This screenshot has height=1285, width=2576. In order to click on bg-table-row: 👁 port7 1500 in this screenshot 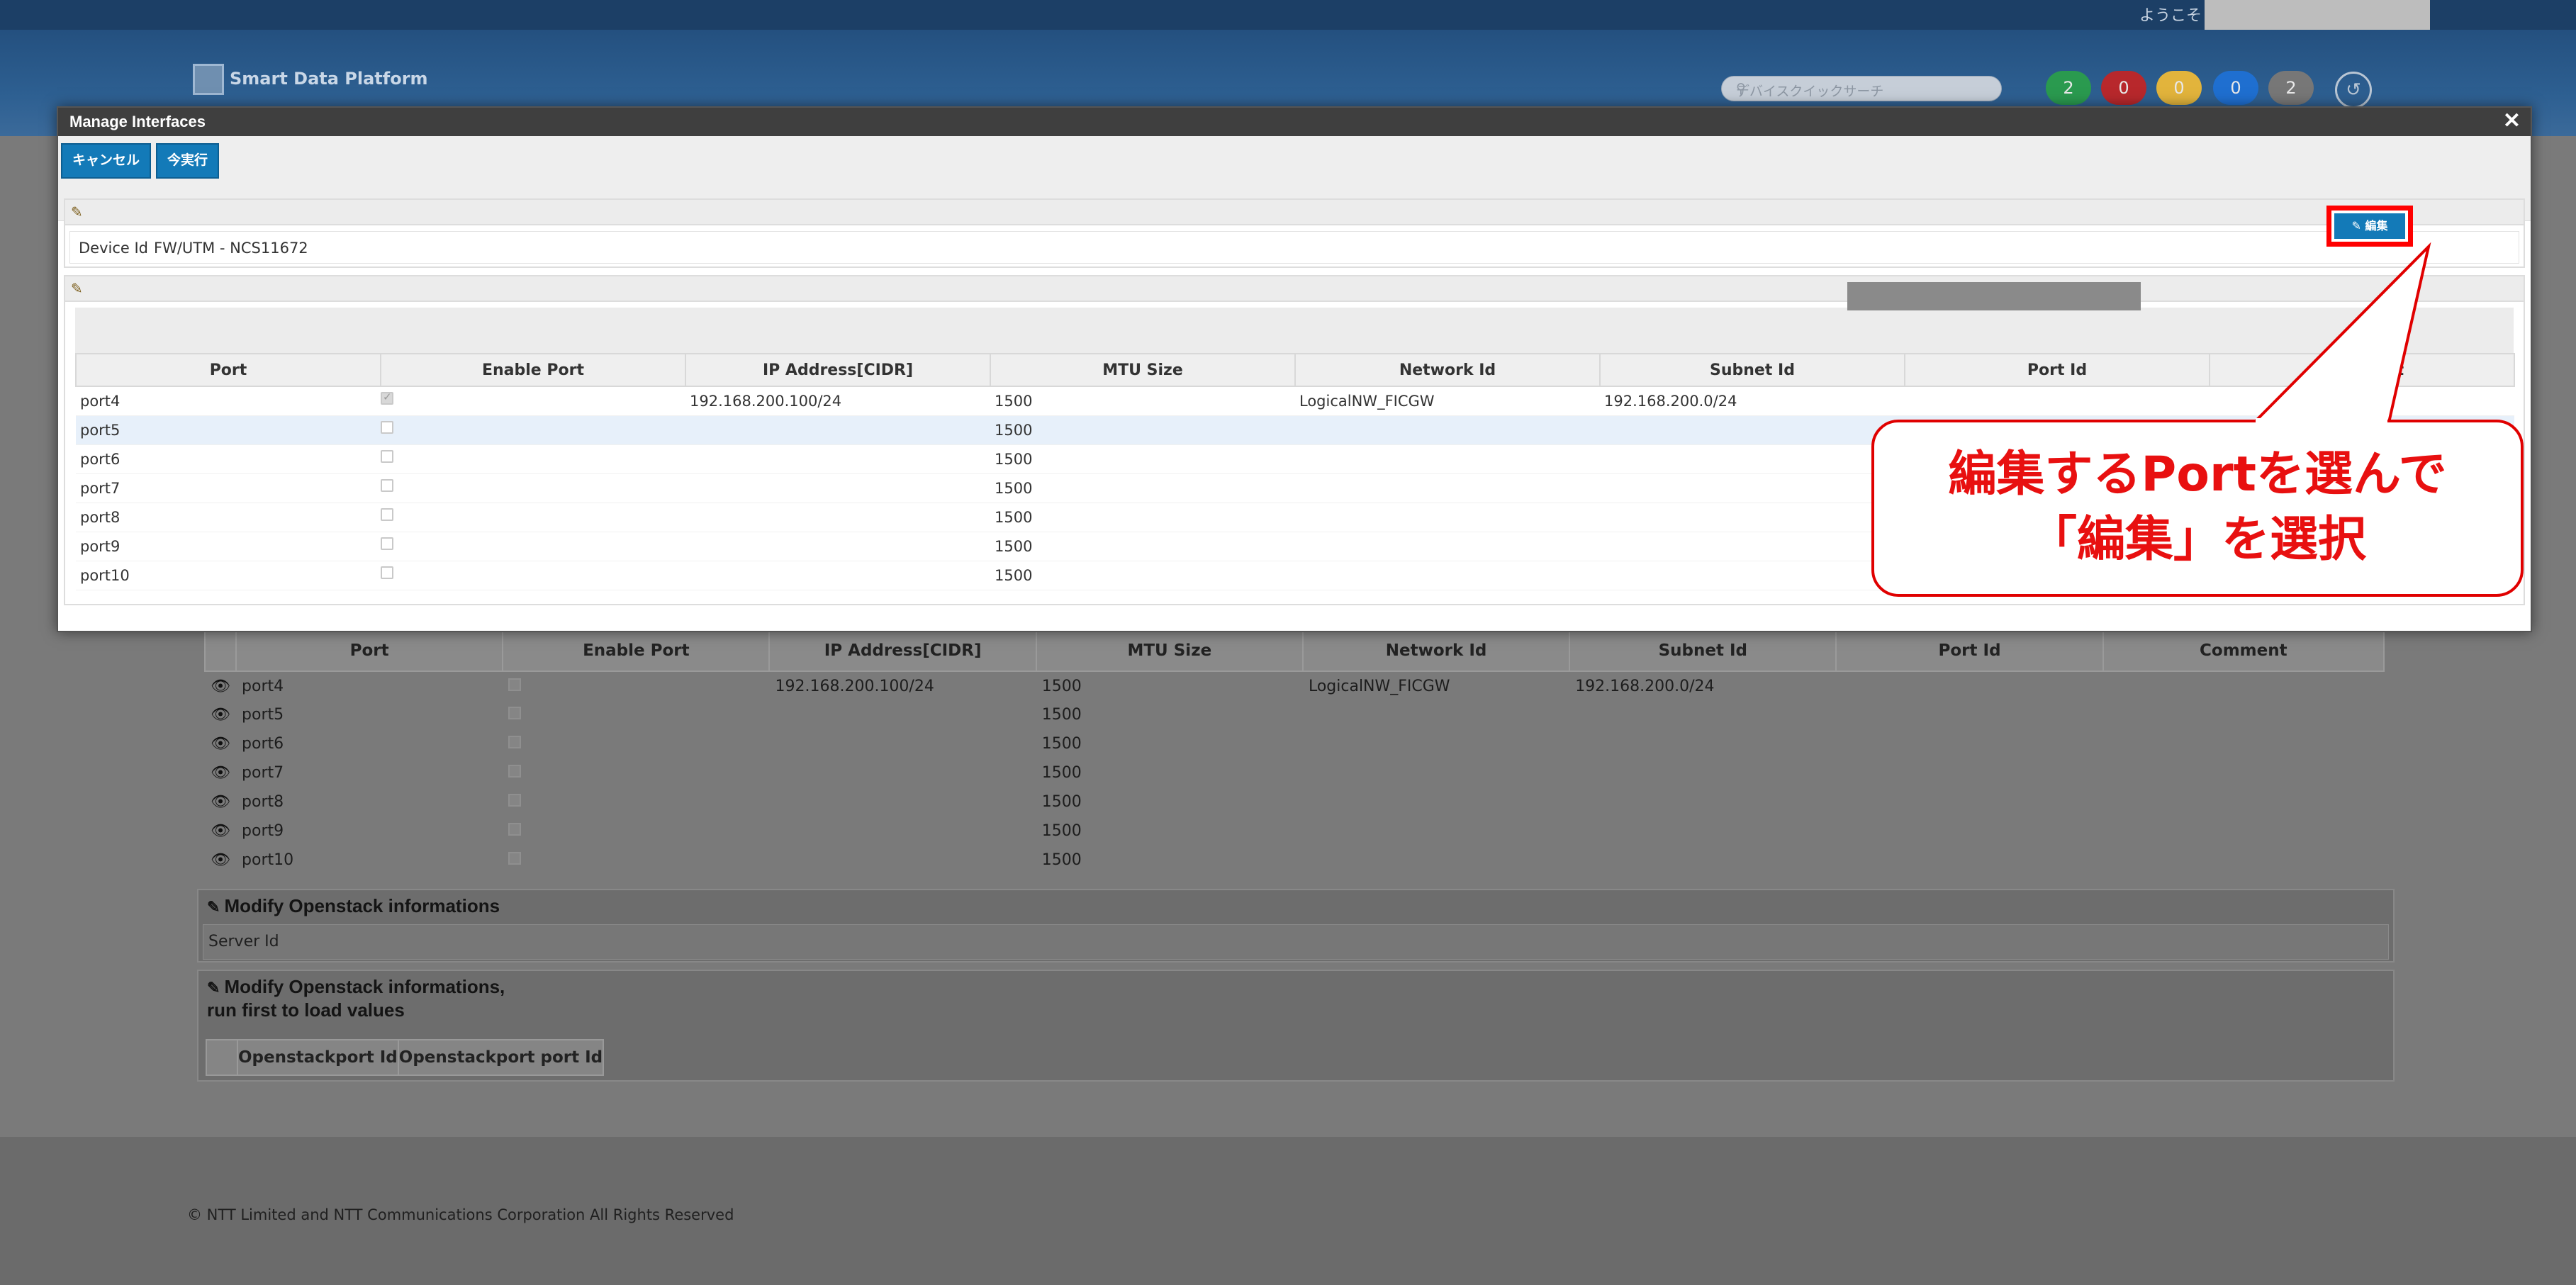, I will do `click(1294, 773)`.